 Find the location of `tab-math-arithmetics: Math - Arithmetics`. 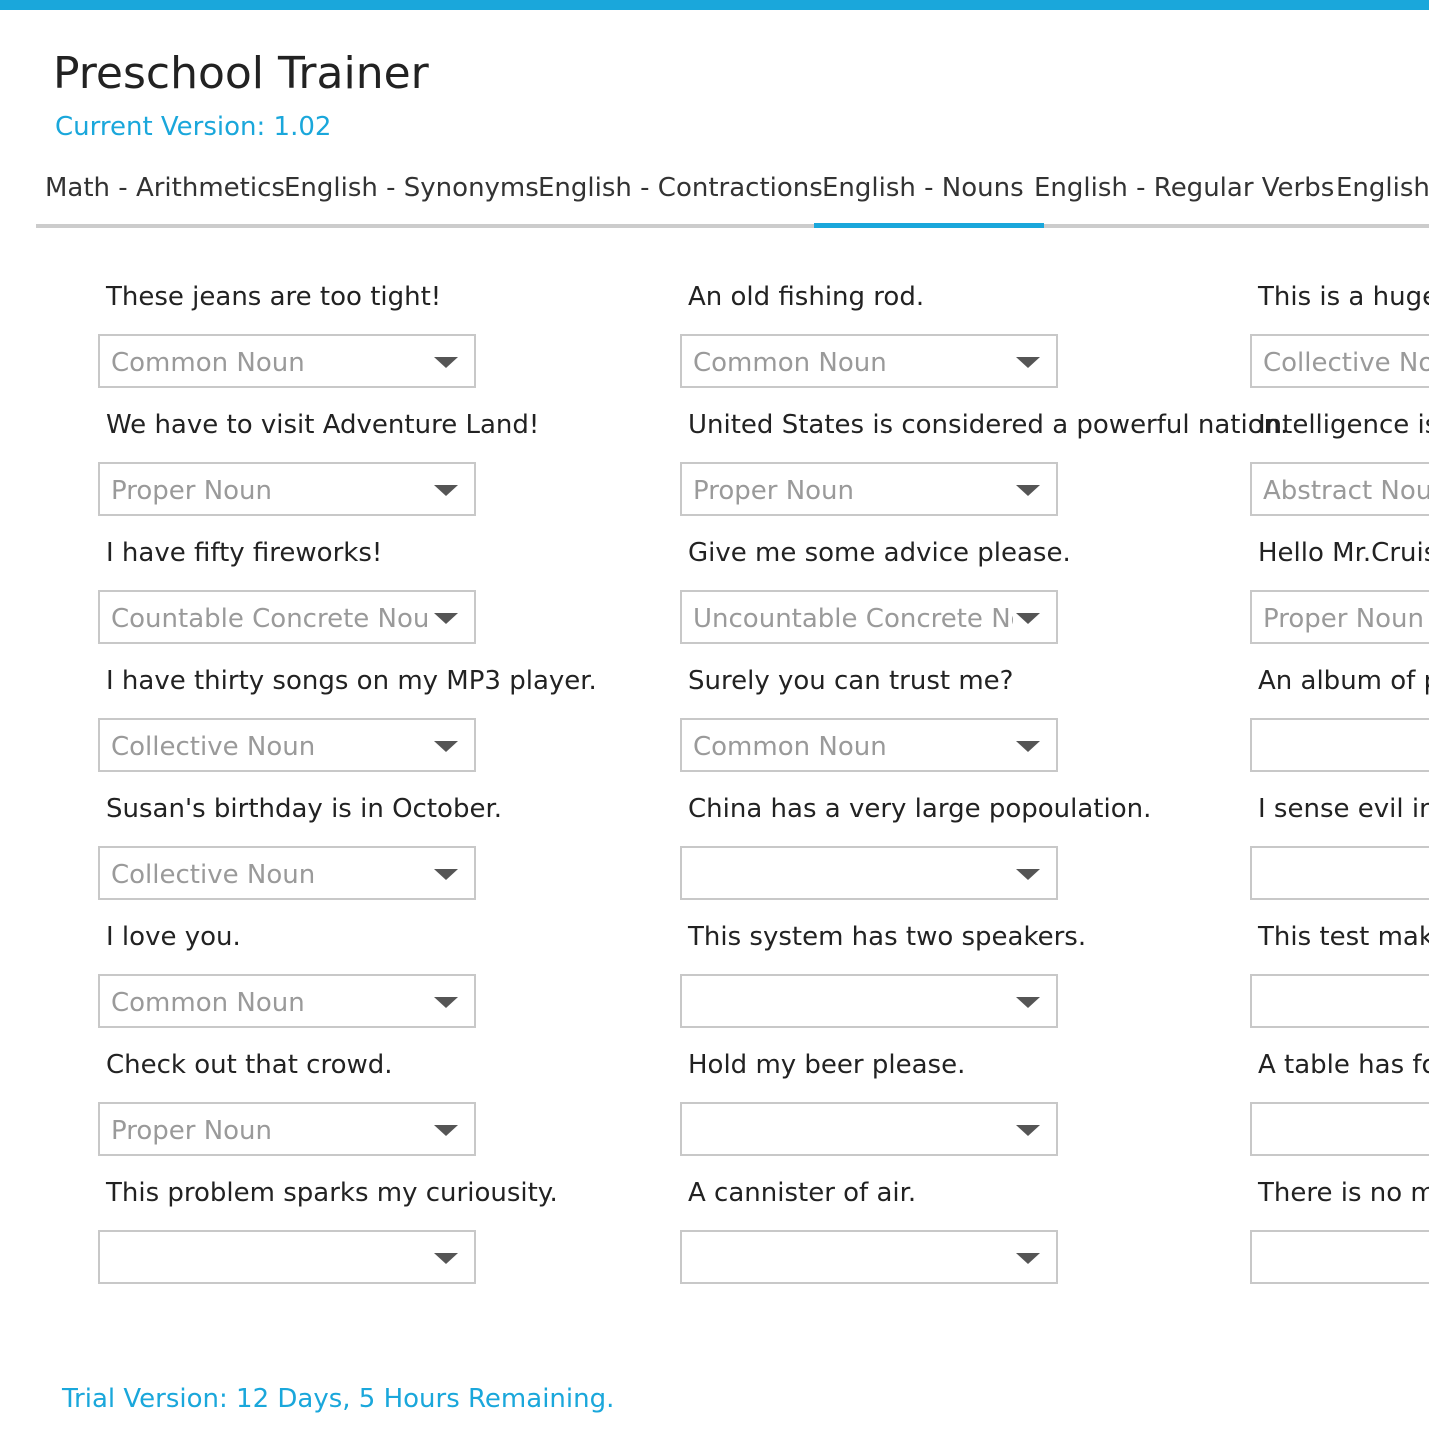

tab-math-arithmetics: Math - Arithmetics is located at coordinates (165, 197).